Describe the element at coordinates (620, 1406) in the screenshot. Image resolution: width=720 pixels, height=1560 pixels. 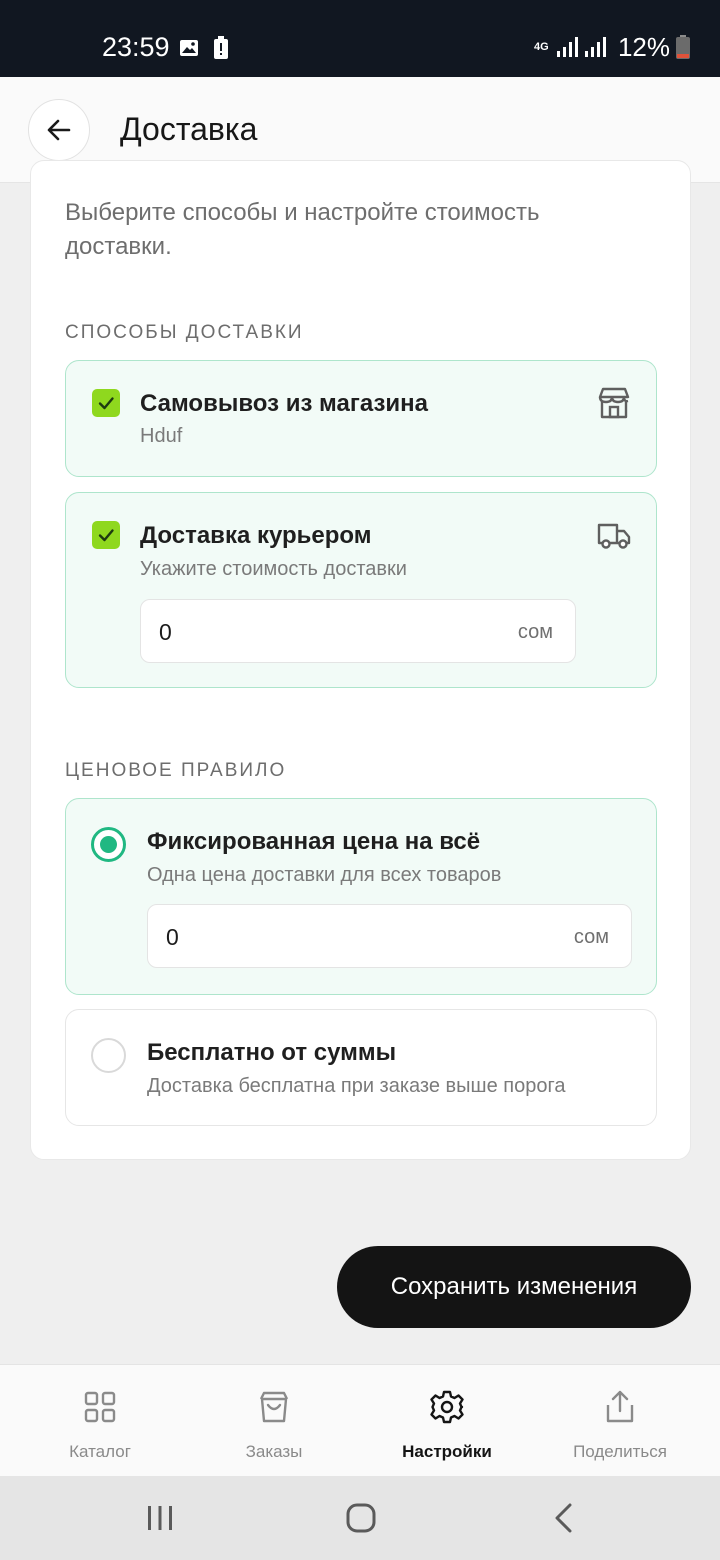
I see `share-icon` at that location.